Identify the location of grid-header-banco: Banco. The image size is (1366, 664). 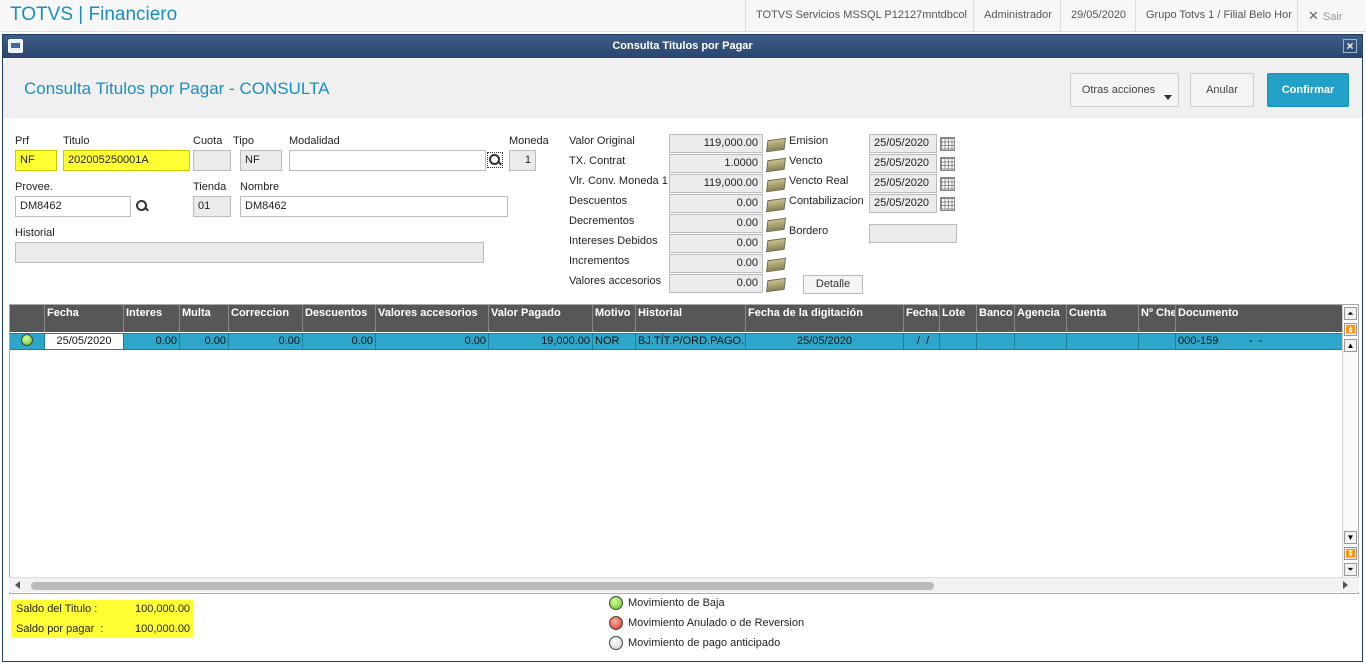
(996, 318).